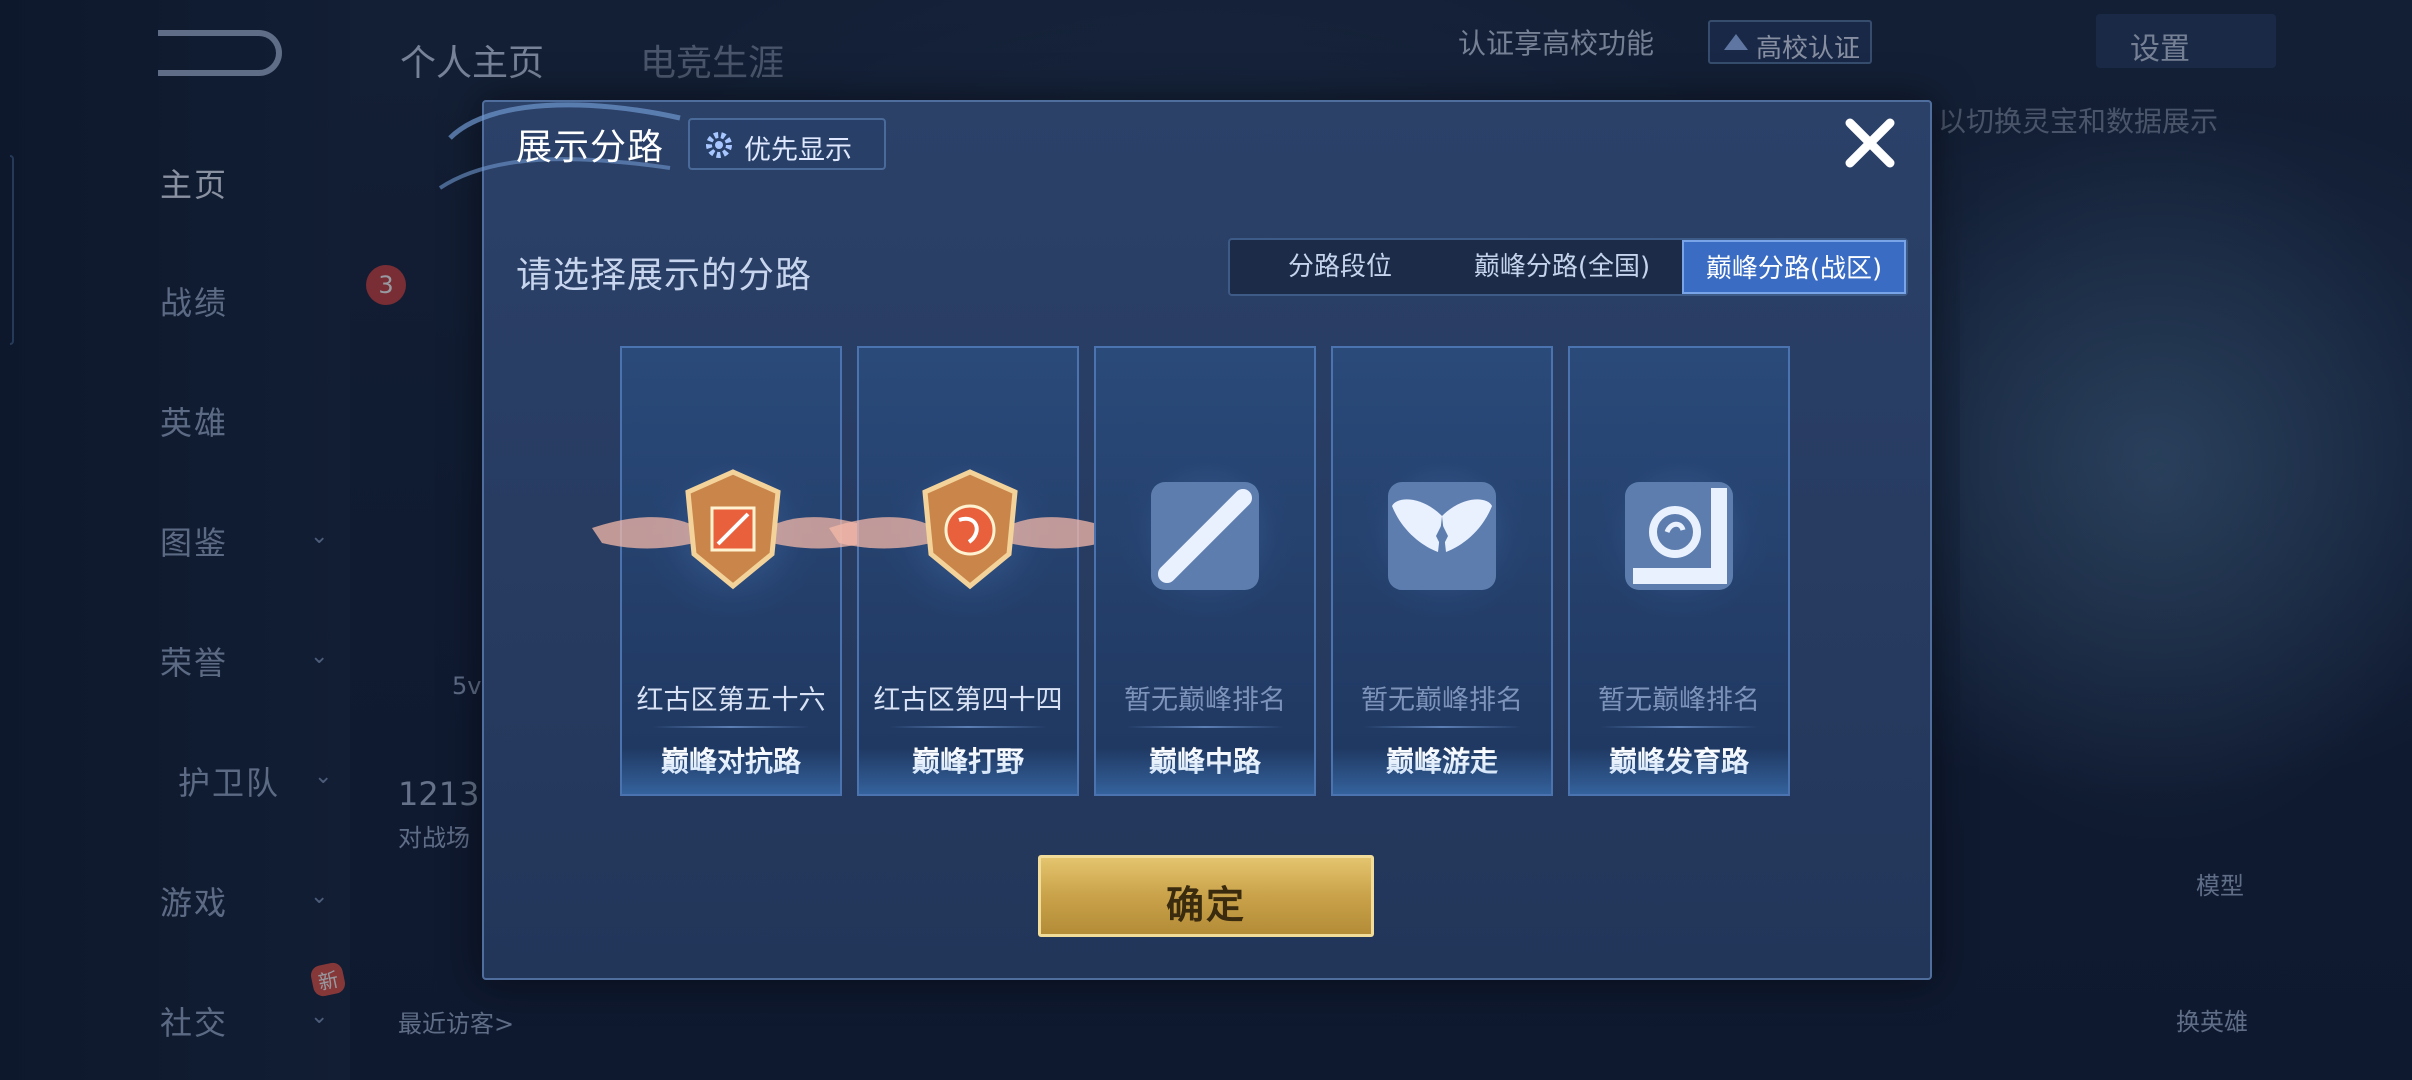  I want to click on lane-card-jungle: 红古区第四十四 巅峰打野, so click(970, 571).